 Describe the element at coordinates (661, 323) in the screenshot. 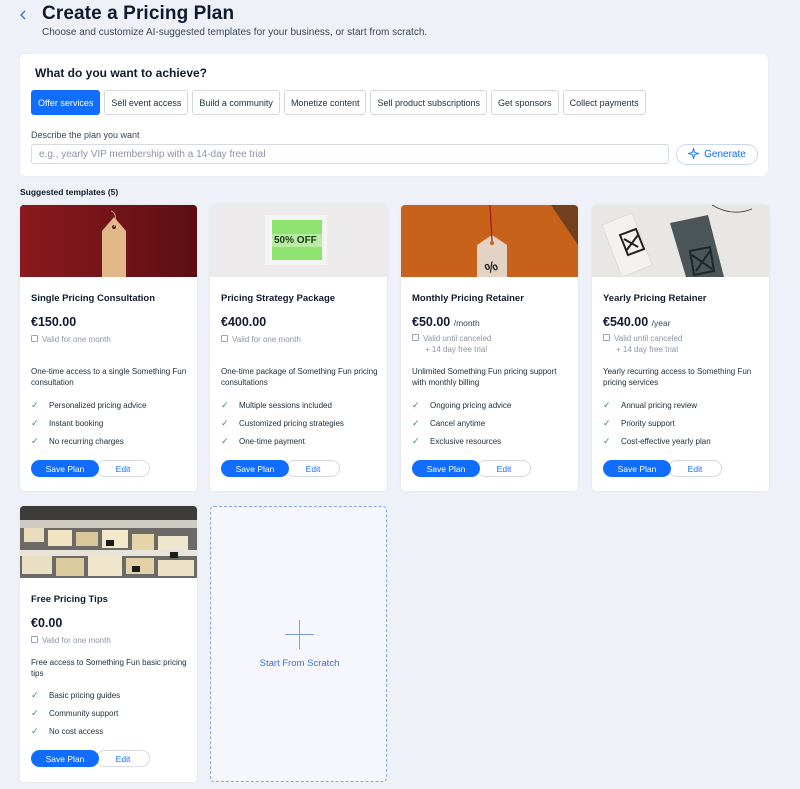

I see `price-period: /year` at that location.